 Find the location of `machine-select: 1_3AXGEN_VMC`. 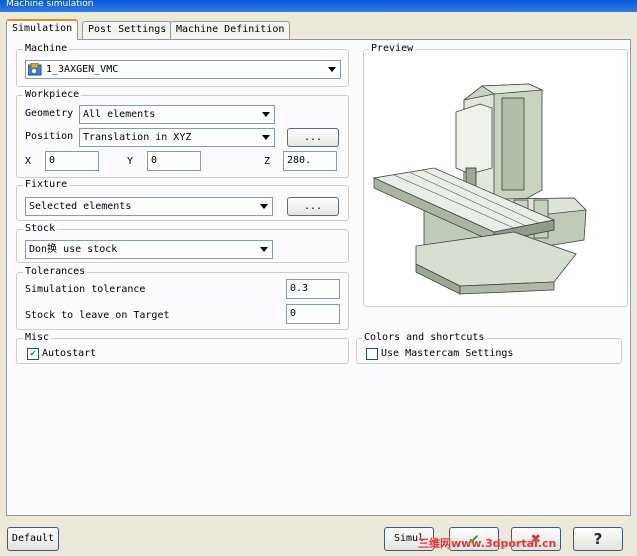

machine-select: 1_3AXGEN_VMC is located at coordinates (183, 69).